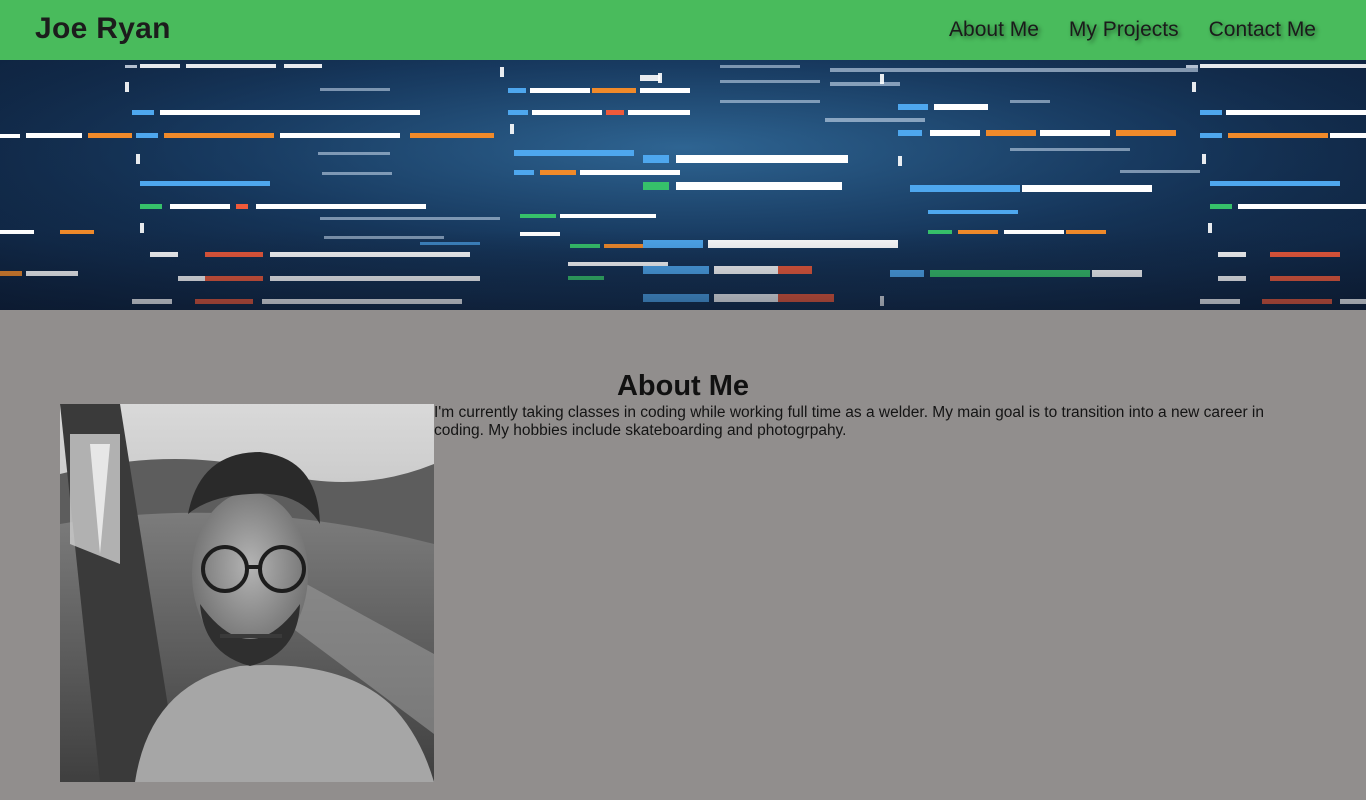 This screenshot has width=1366, height=800. What do you see at coordinates (683, 270) in the screenshot?
I see `hero-shade` at bounding box center [683, 270].